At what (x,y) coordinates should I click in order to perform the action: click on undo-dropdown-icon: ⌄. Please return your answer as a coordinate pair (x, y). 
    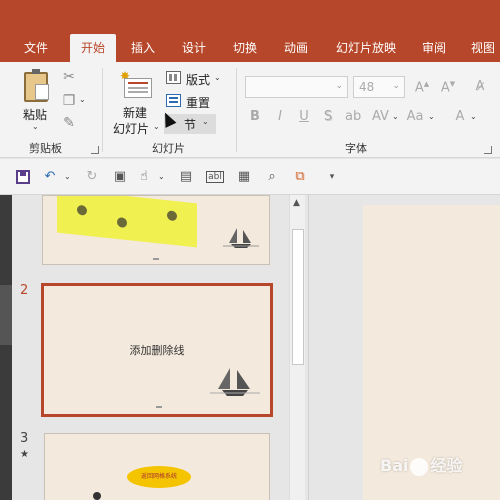
    Looking at the image, I should click on (67, 176).